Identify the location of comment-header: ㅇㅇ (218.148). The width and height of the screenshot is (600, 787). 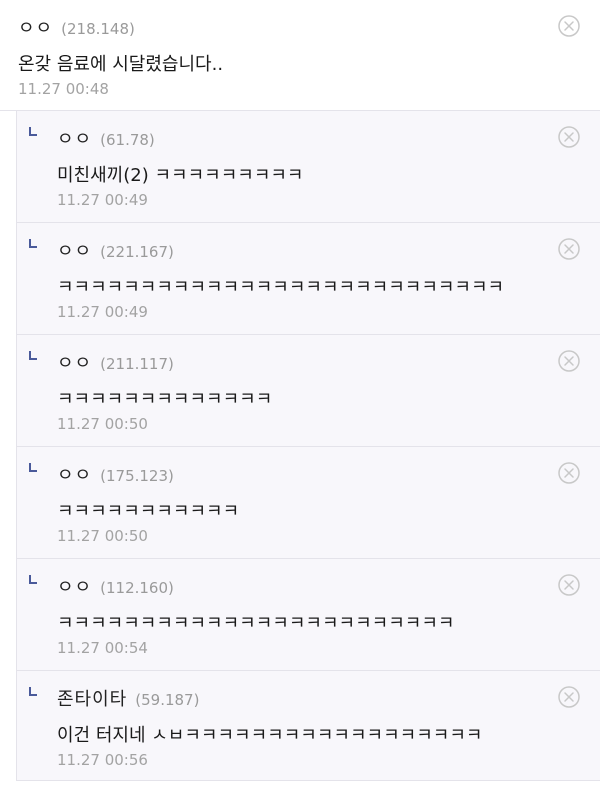
(76, 27).